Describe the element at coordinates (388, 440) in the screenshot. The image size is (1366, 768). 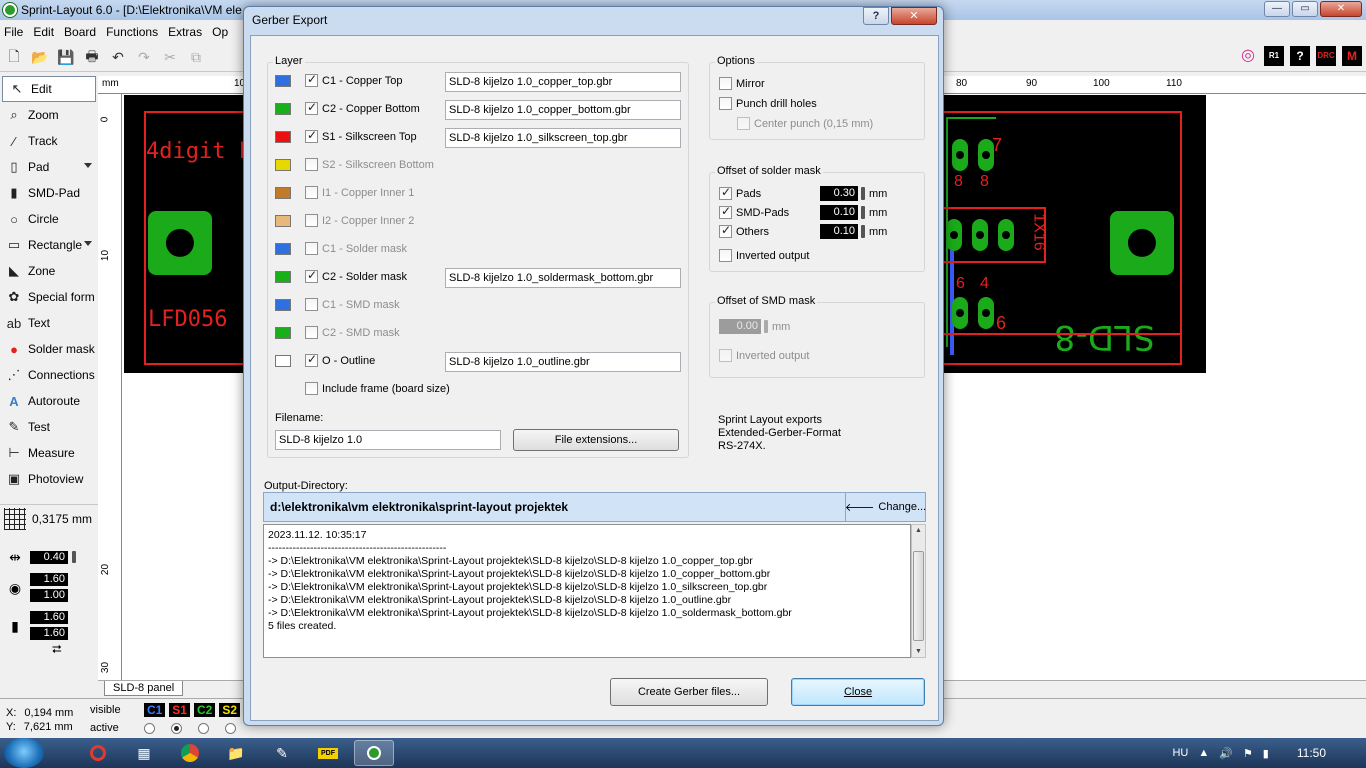
I see `filename-input: SLD-8 kijelzo 1.0` at that location.